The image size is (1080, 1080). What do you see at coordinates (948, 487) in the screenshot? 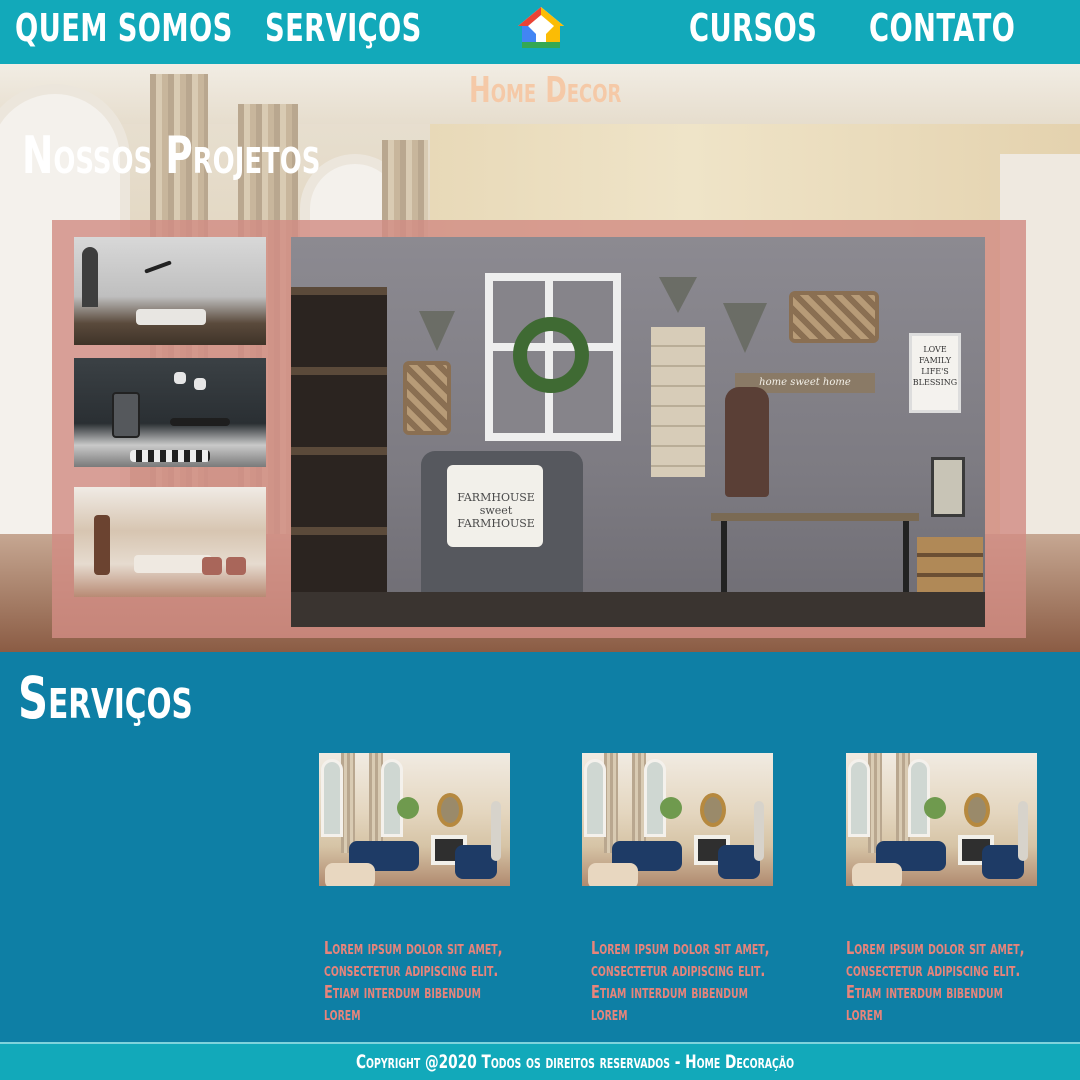
I see `image-lantern` at bounding box center [948, 487].